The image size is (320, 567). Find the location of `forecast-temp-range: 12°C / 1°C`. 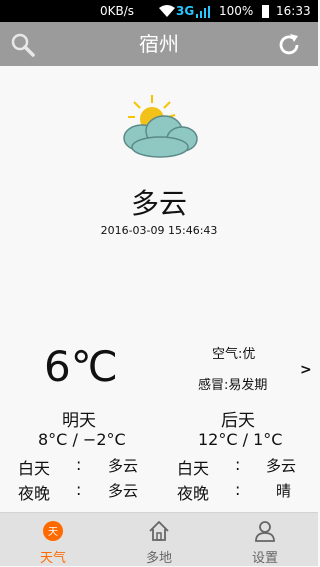

forecast-temp-range: 12°C / 1°C is located at coordinates (240, 439).